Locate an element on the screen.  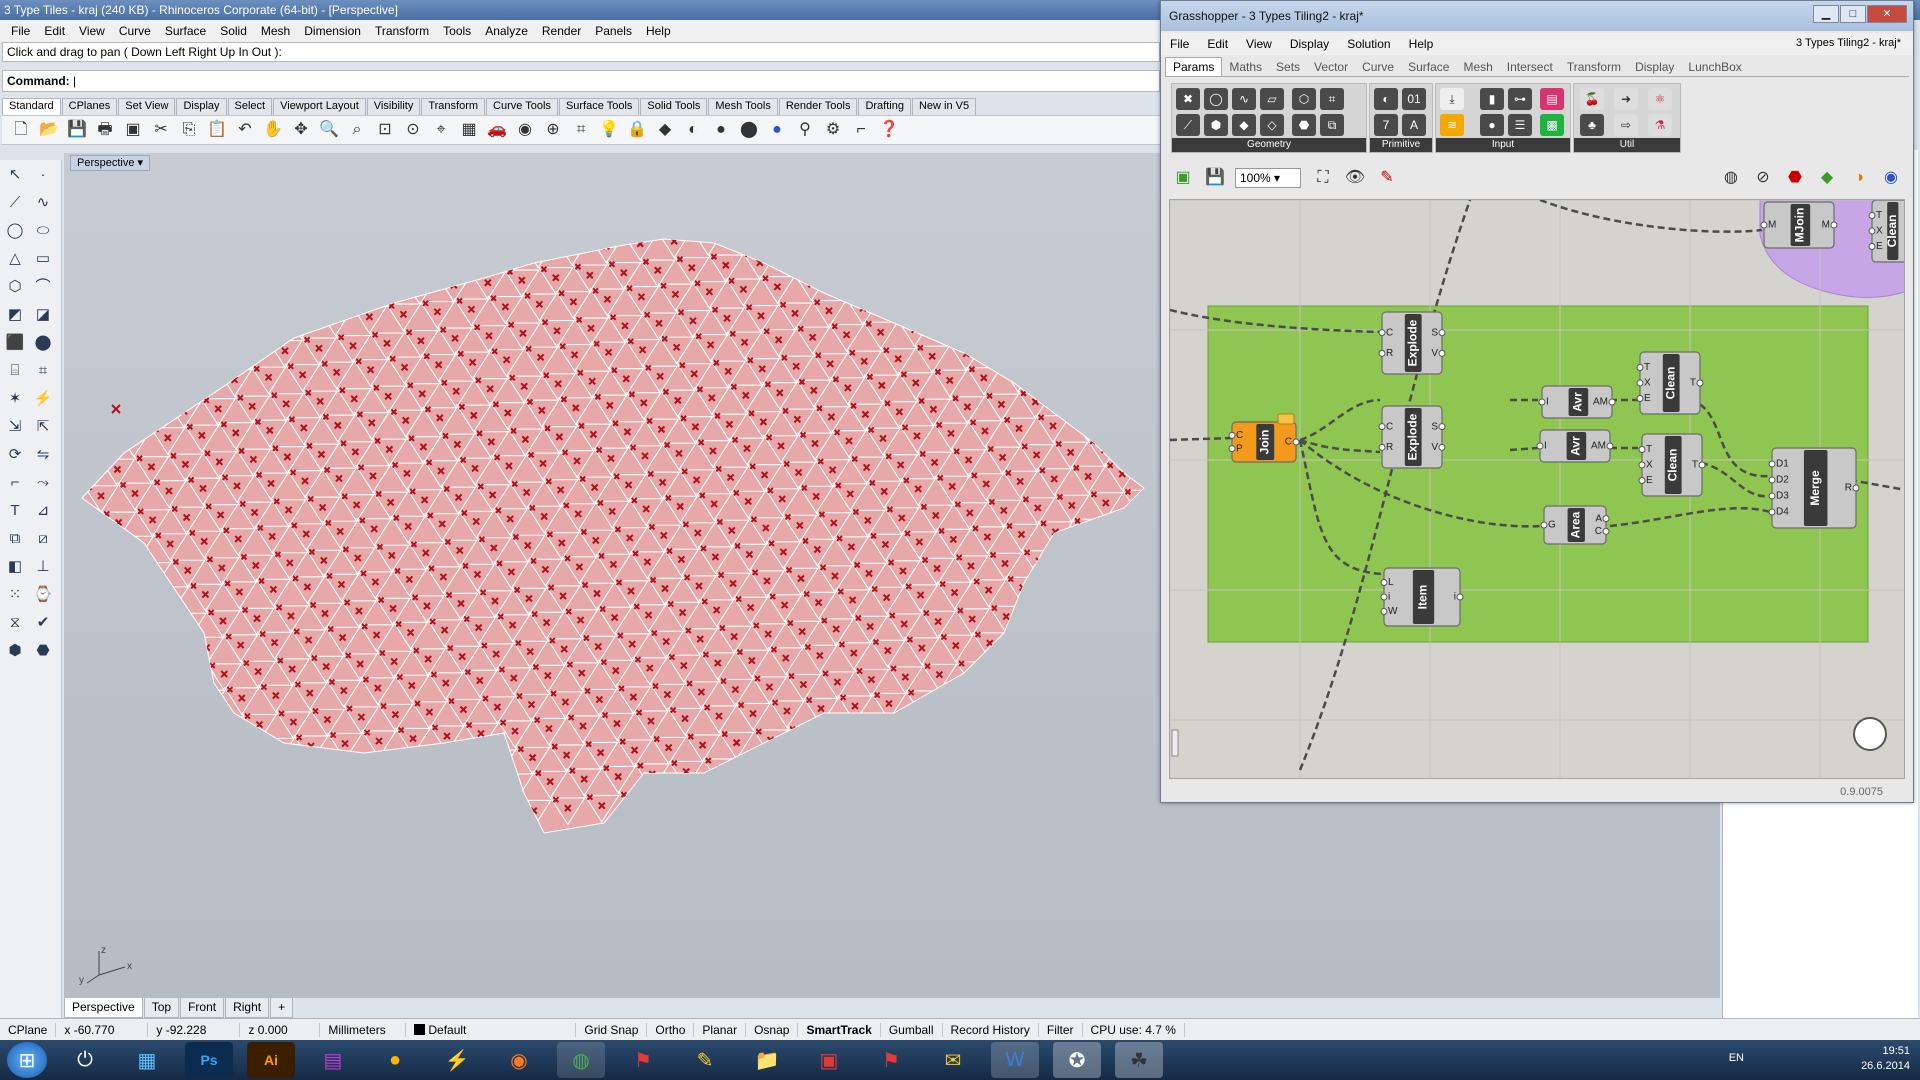
group-icon: ⧉ is located at coordinates (15, 539).